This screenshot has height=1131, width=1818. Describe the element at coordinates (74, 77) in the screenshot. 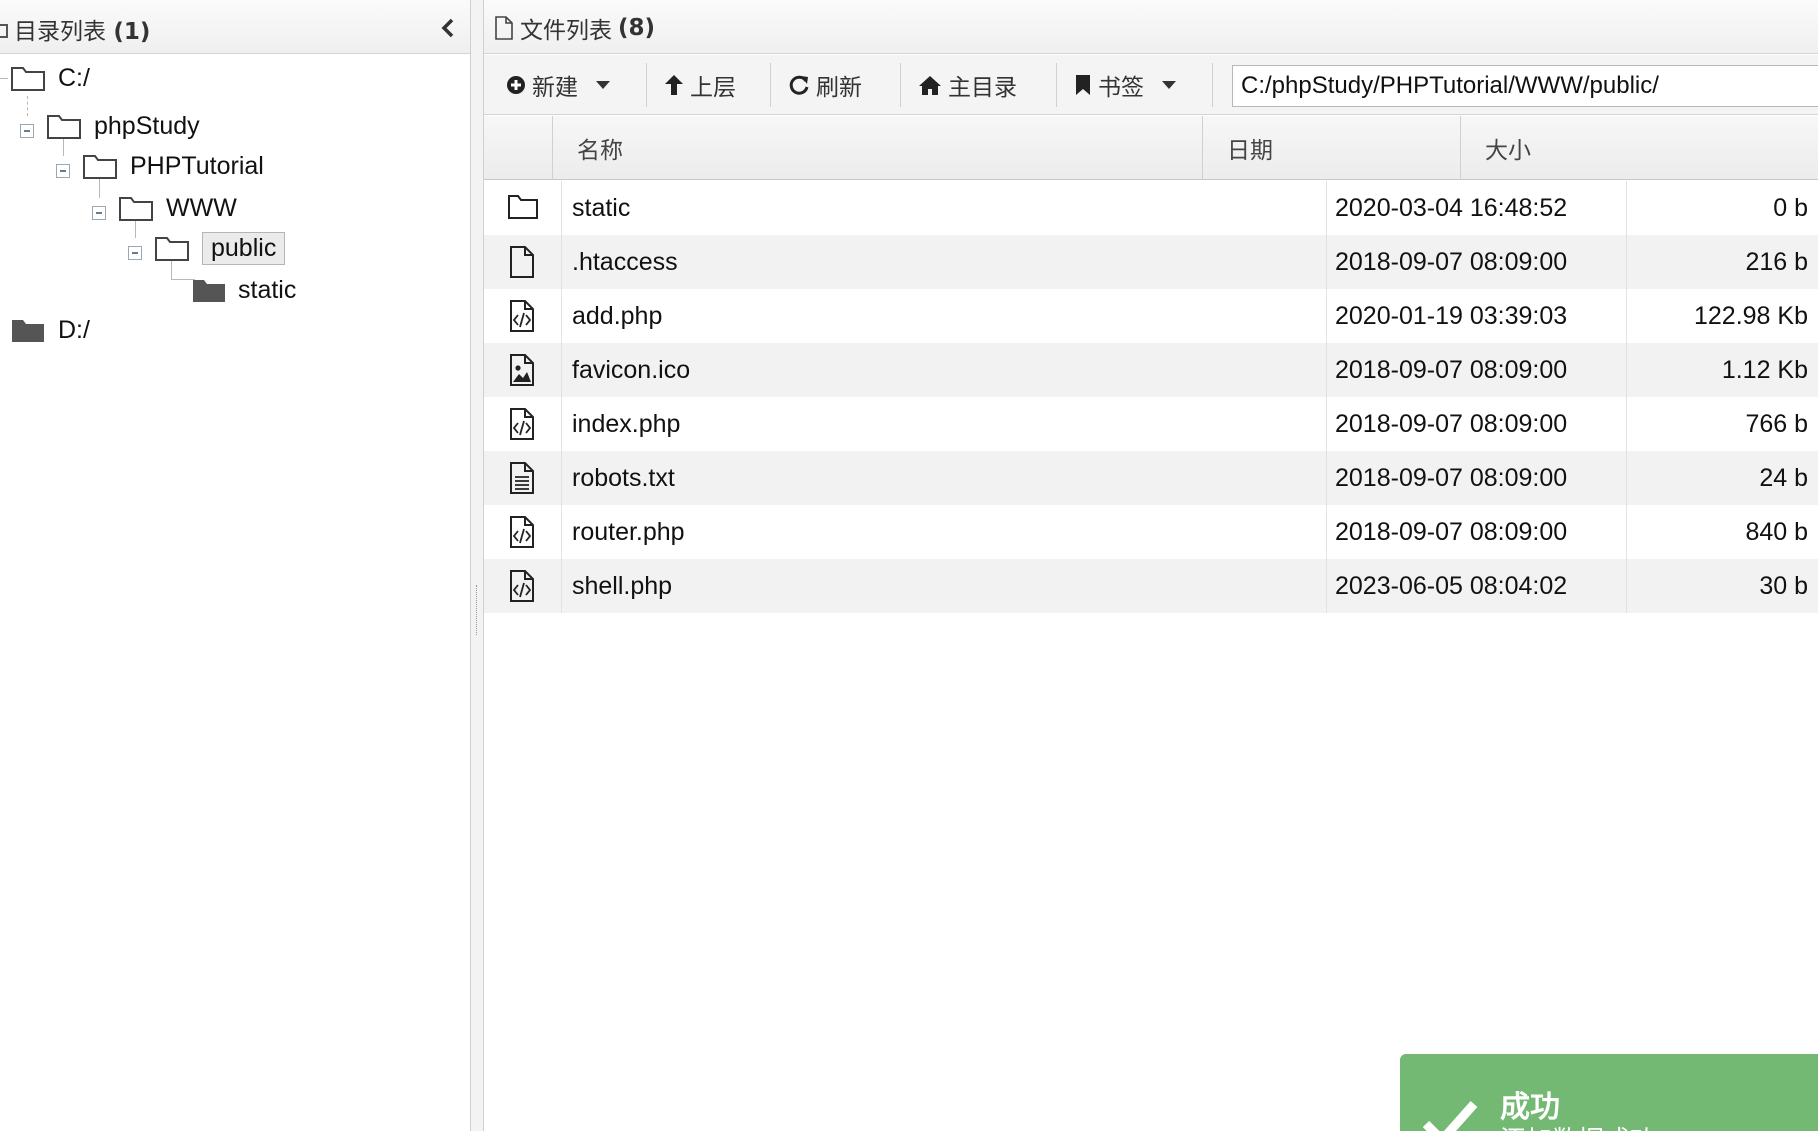

I see `tree-node-label: C:/` at that location.